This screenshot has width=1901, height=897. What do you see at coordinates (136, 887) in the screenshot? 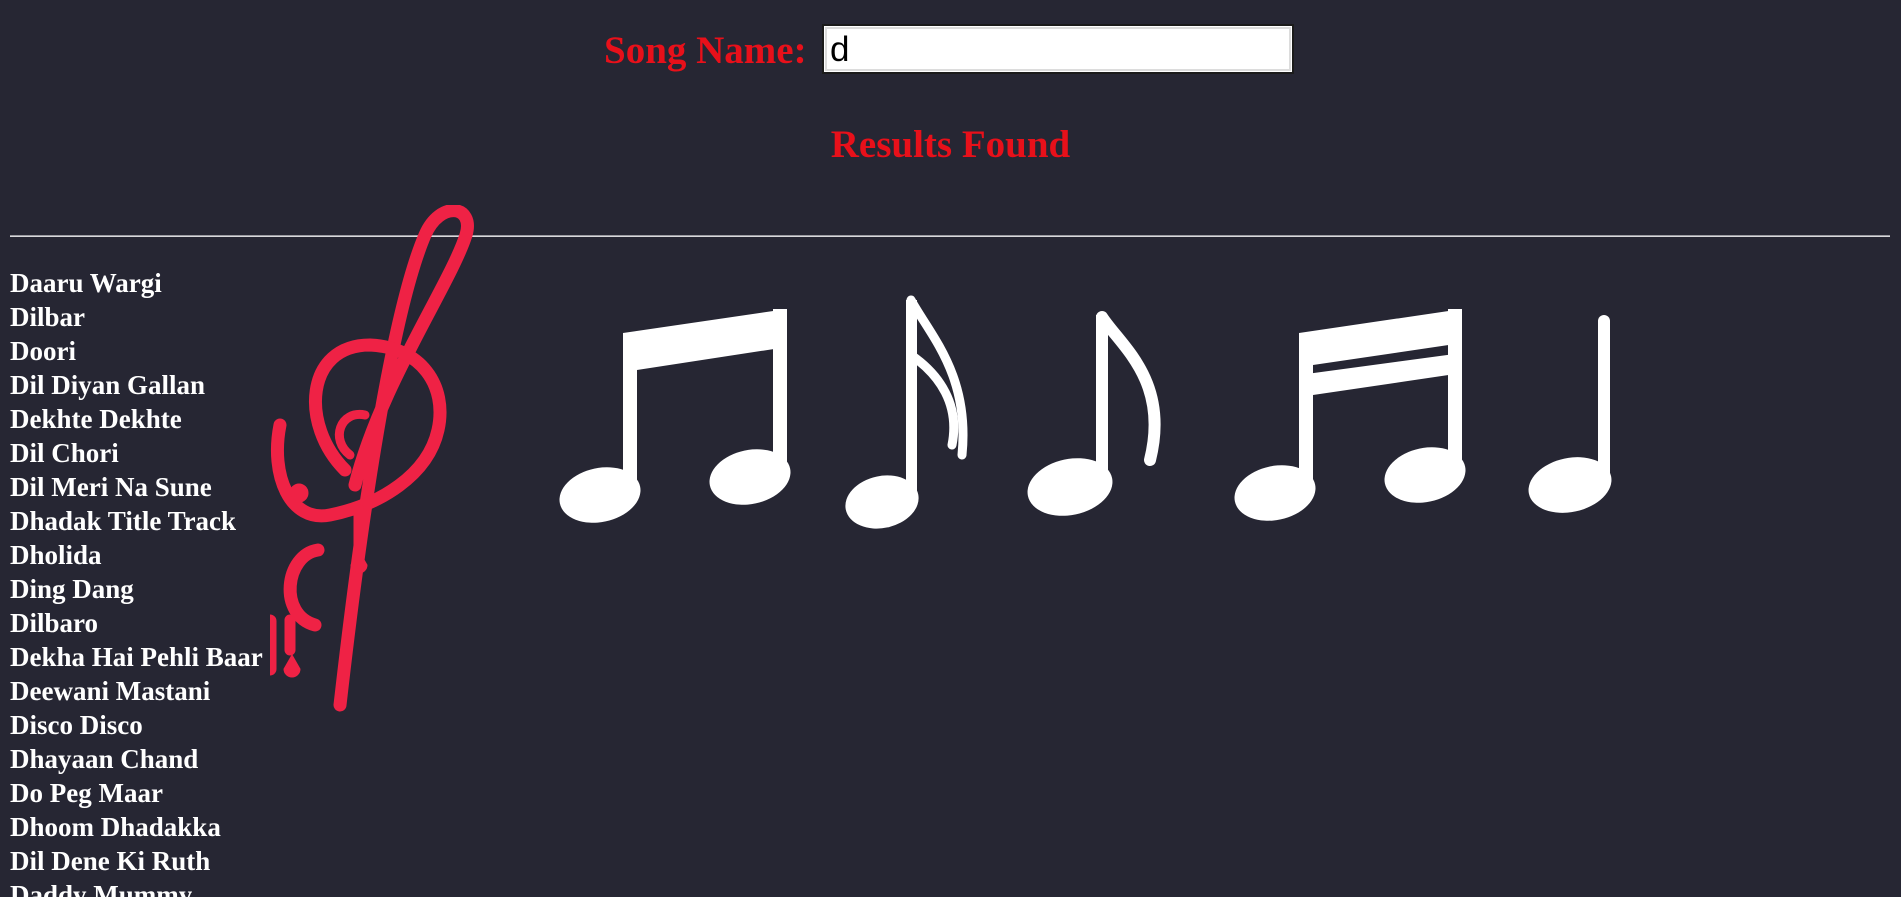
I see `list-item: Daddy Mummy` at bounding box center [136, 887].